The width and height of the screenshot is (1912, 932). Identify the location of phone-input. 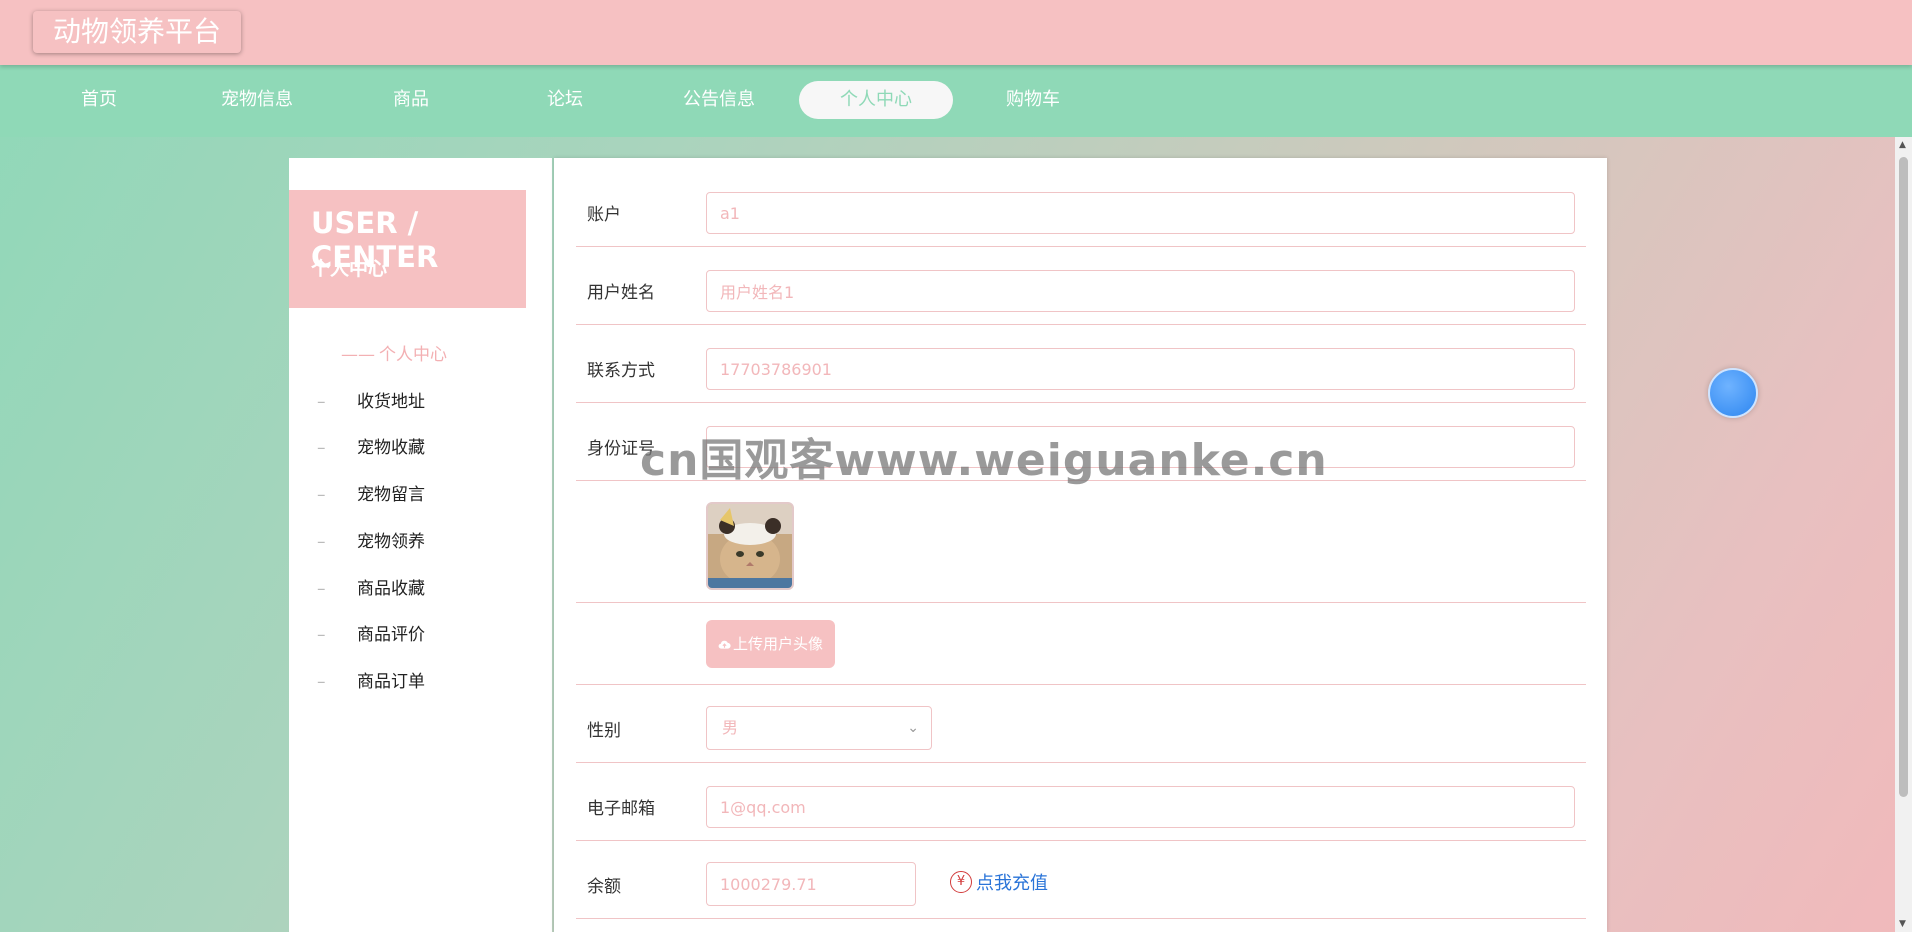
(1140, 369).